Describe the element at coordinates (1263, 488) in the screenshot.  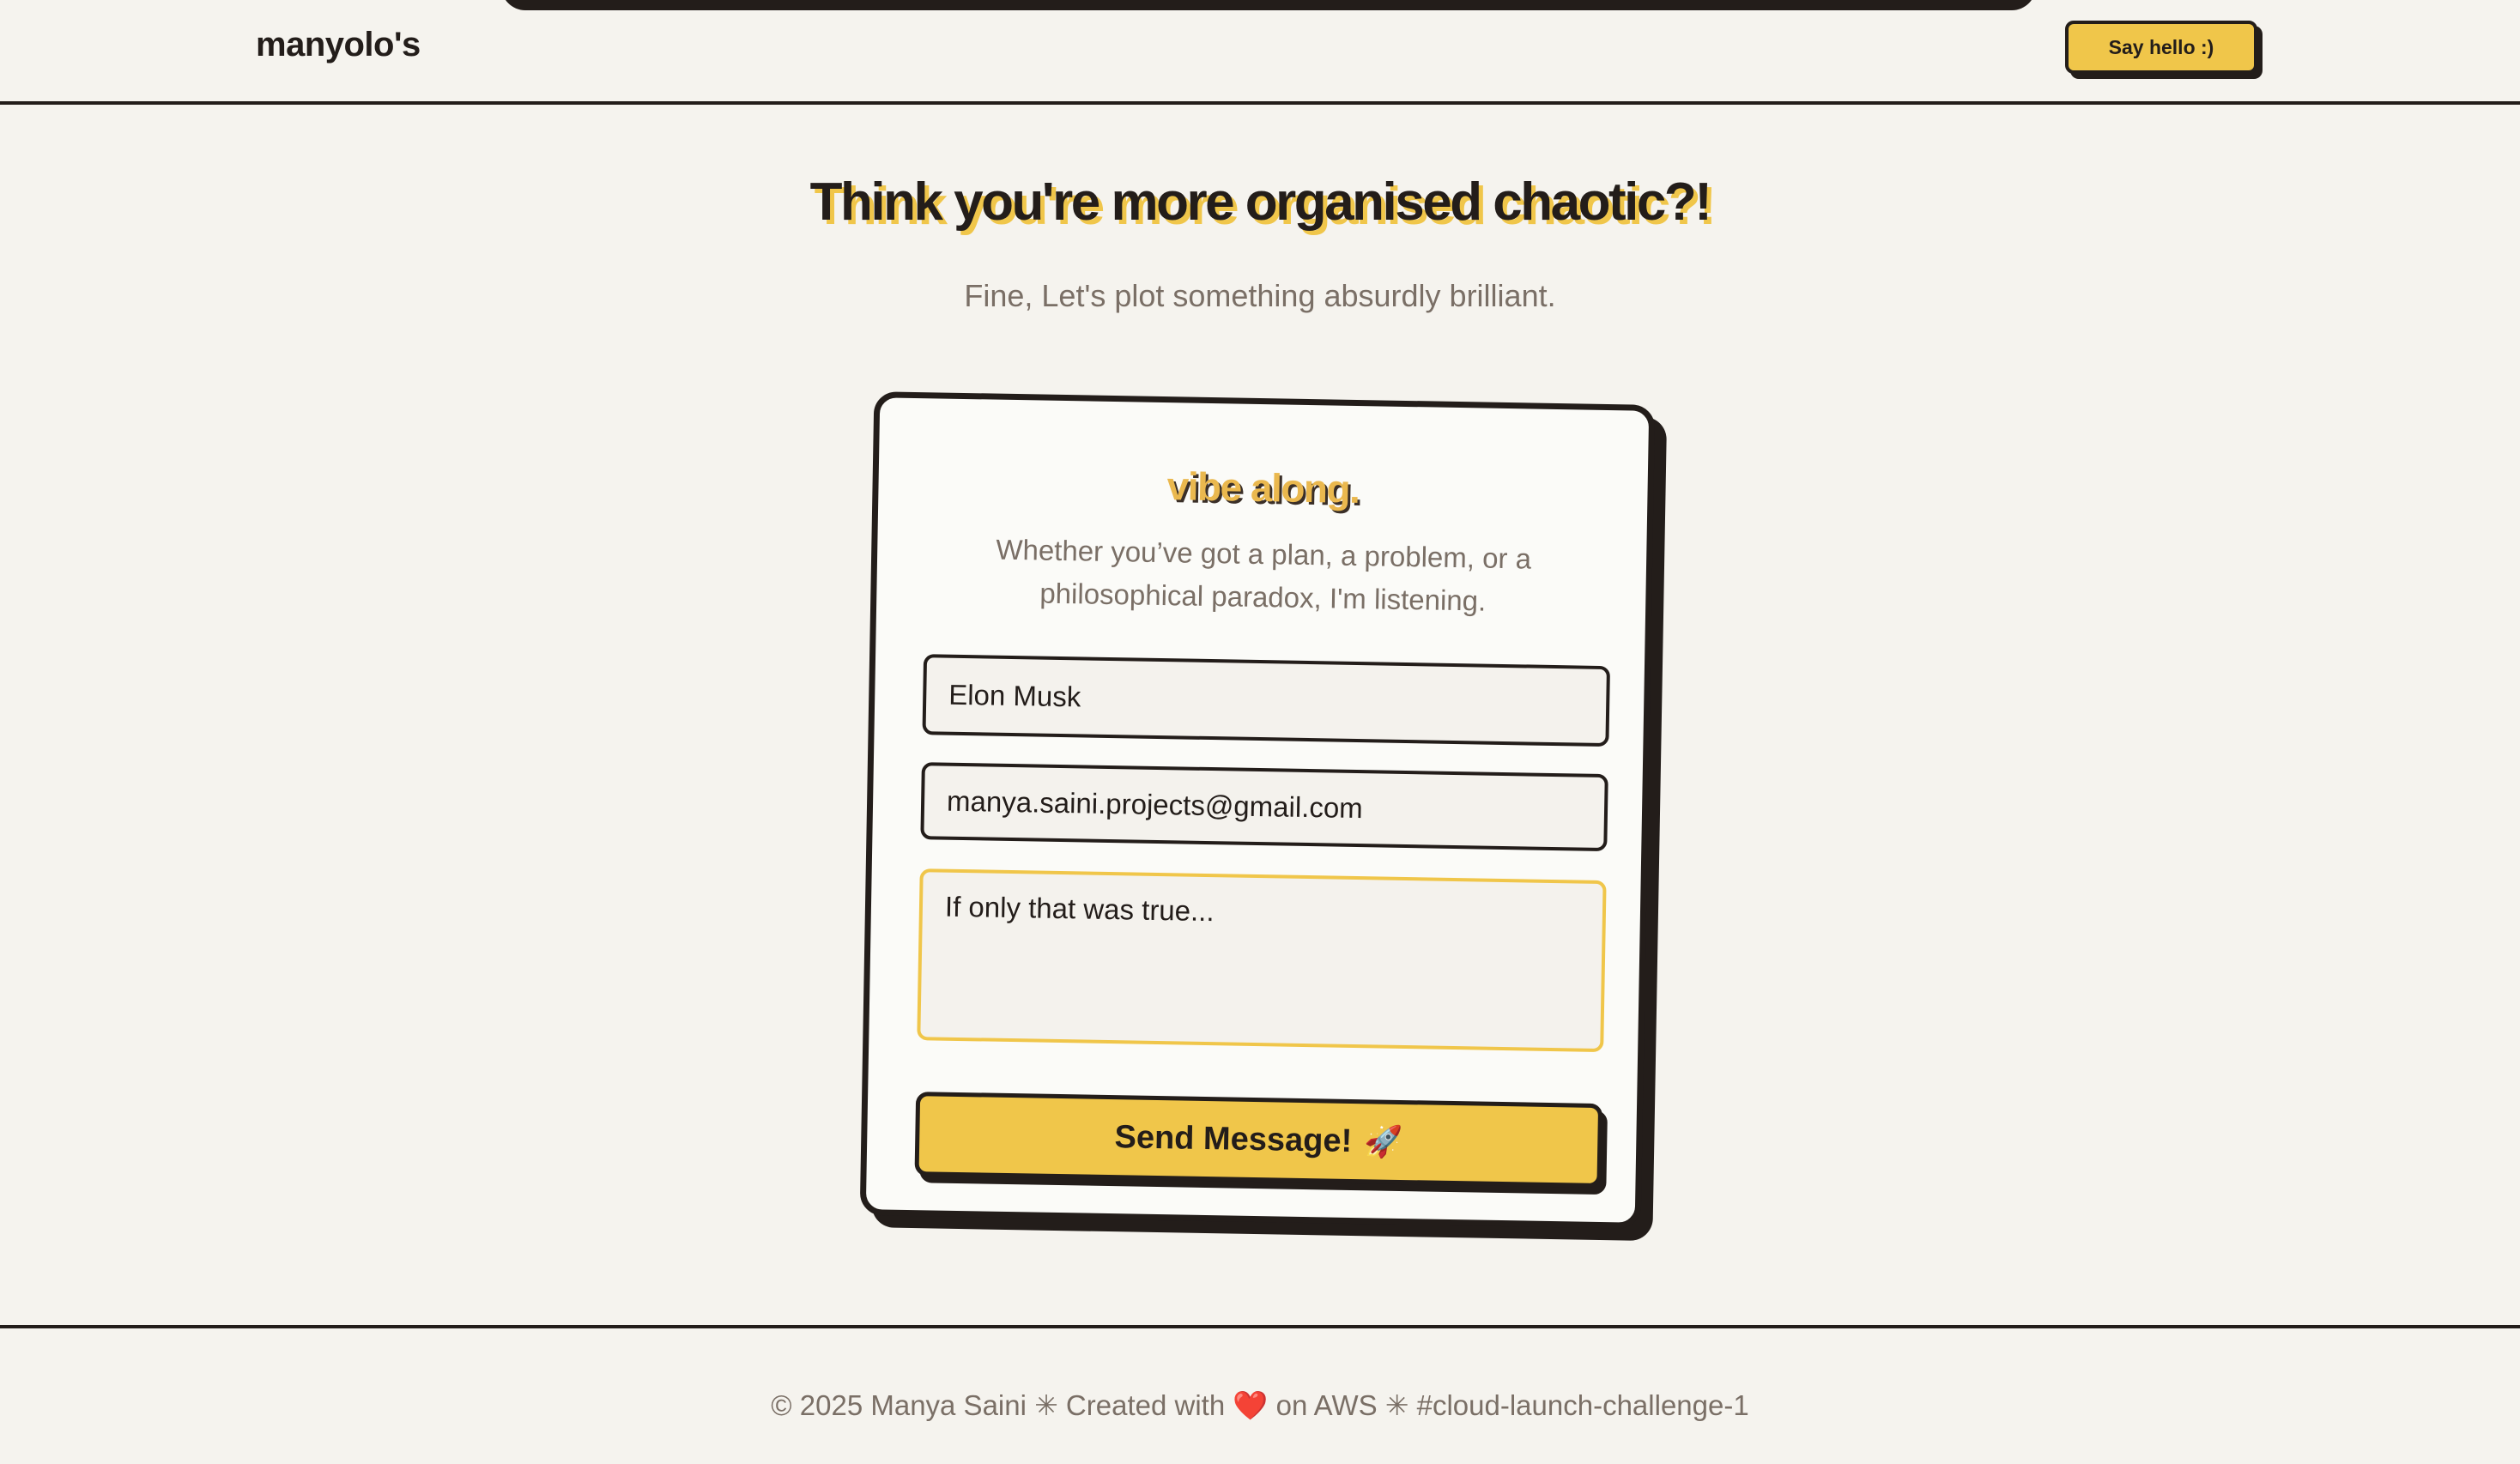
I see `card-title: vibe along.` at that location.